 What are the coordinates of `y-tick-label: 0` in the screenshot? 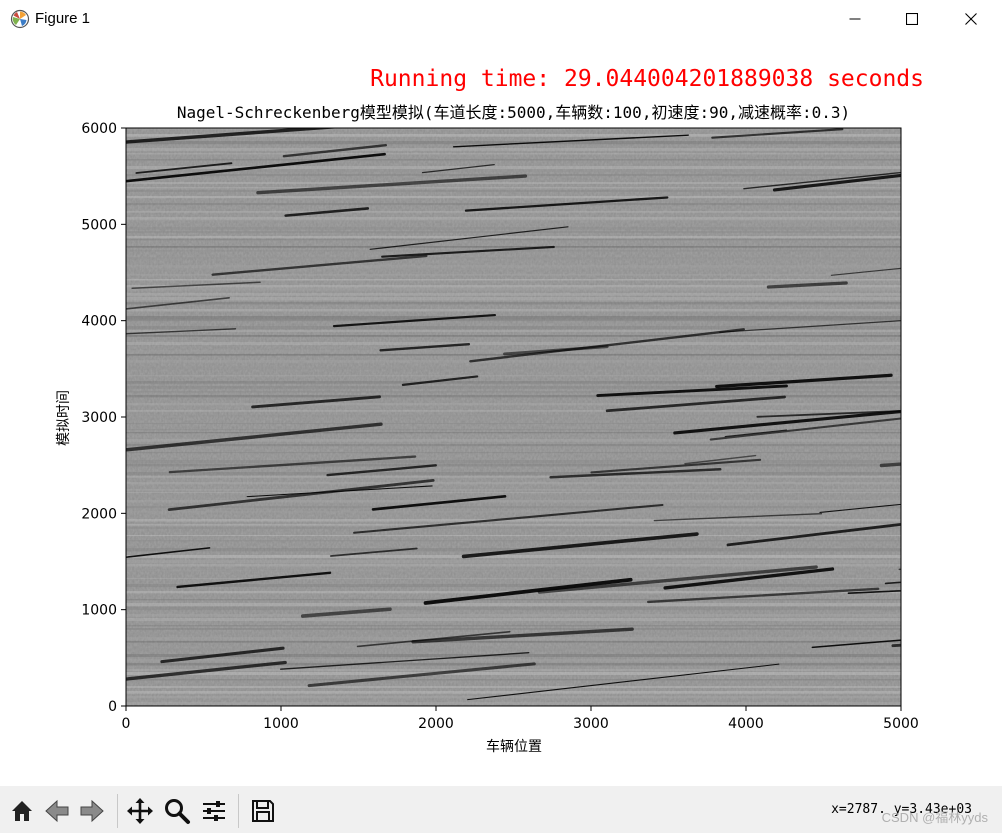 It's located at (112, 707).